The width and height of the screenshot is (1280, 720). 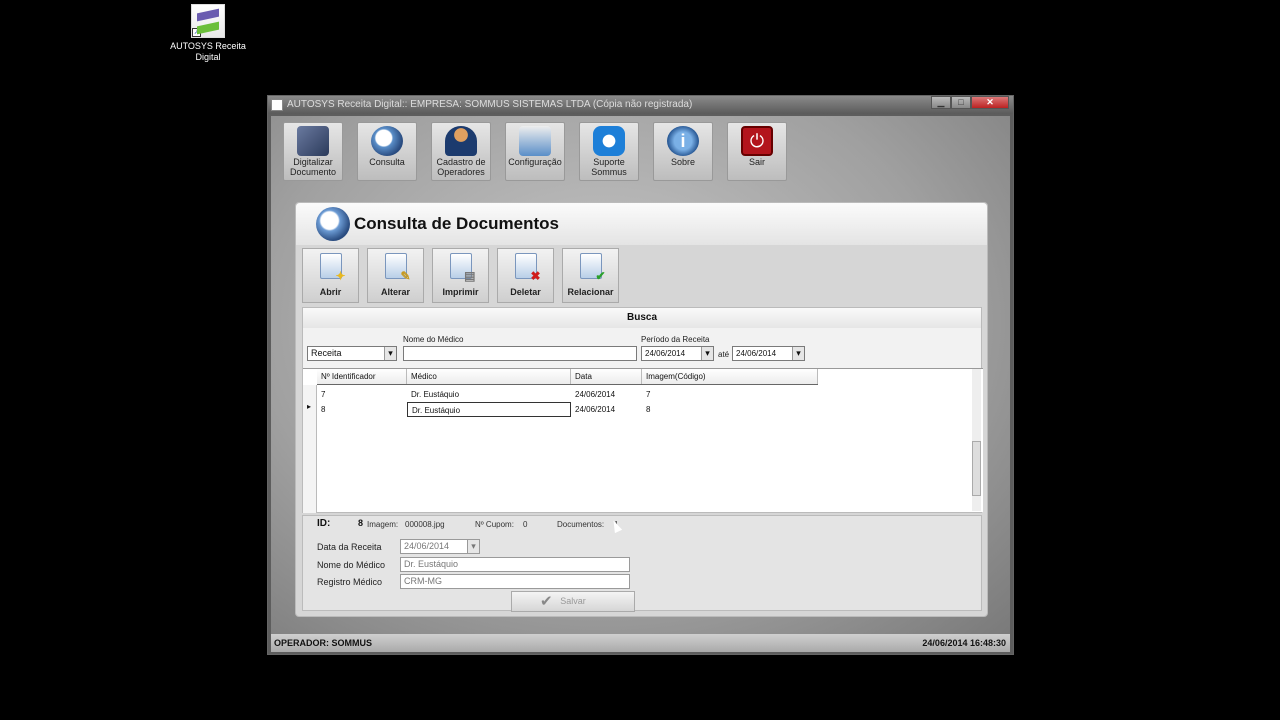 I want to click on cupom-value: 0, so click(x=525, y=524).